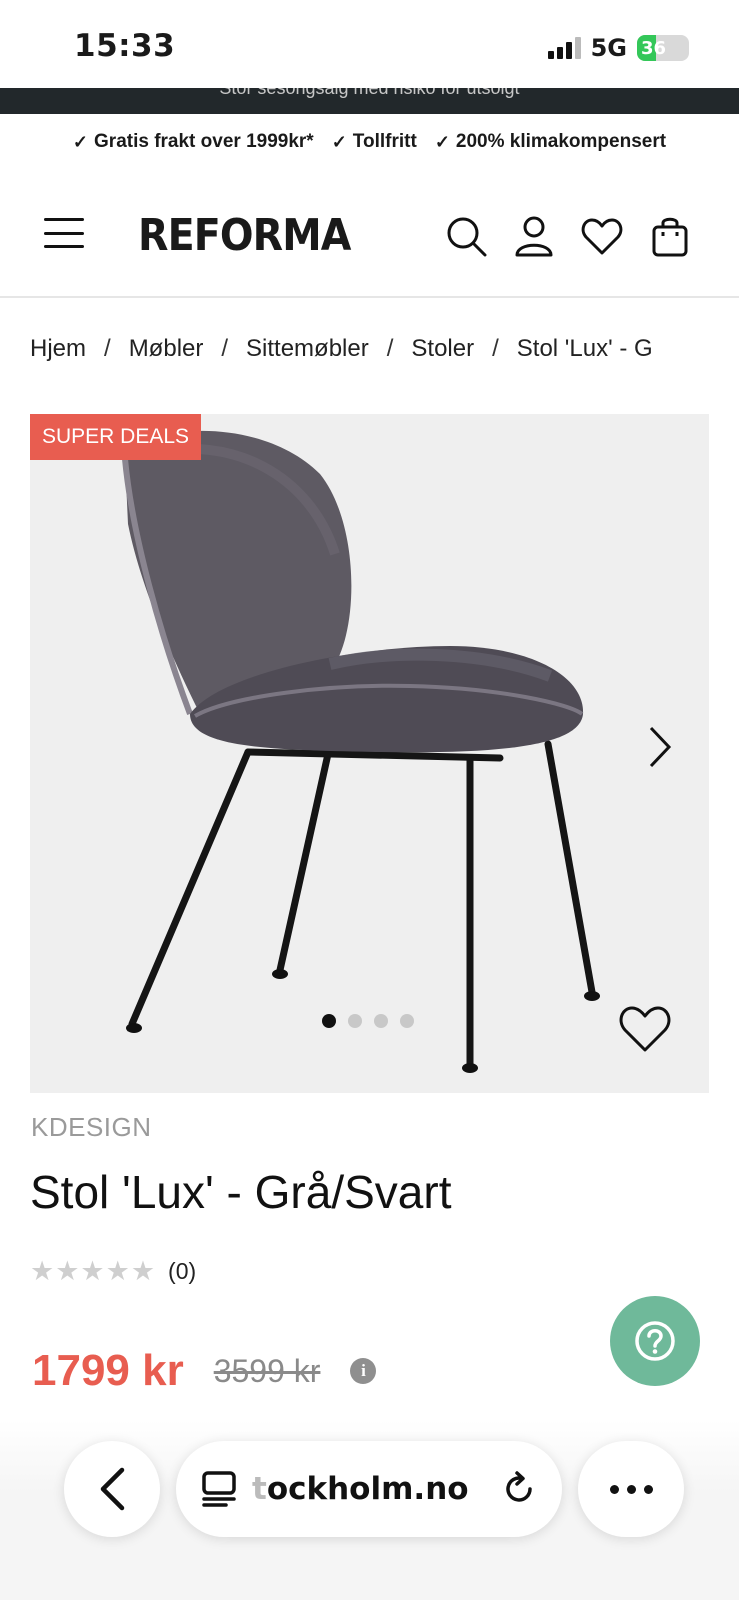 Image resolution: width=739 pixels, height=1600 pixels. What do you see at coordinates (363, 1371) in the screenshot?
I see `info-icon: i` at bounding box center [363, 1371].